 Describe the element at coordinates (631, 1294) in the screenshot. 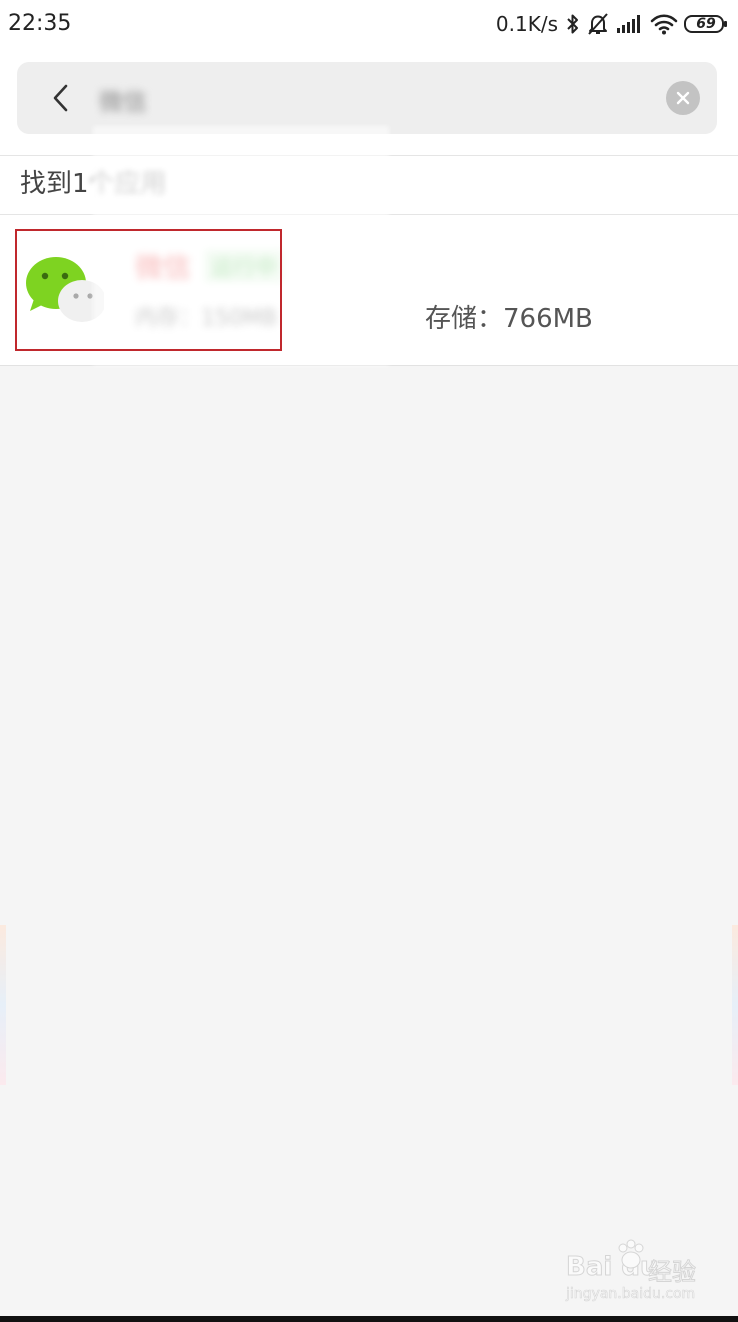

I see `watermark-url: jingyan.baidu.com` at that location.